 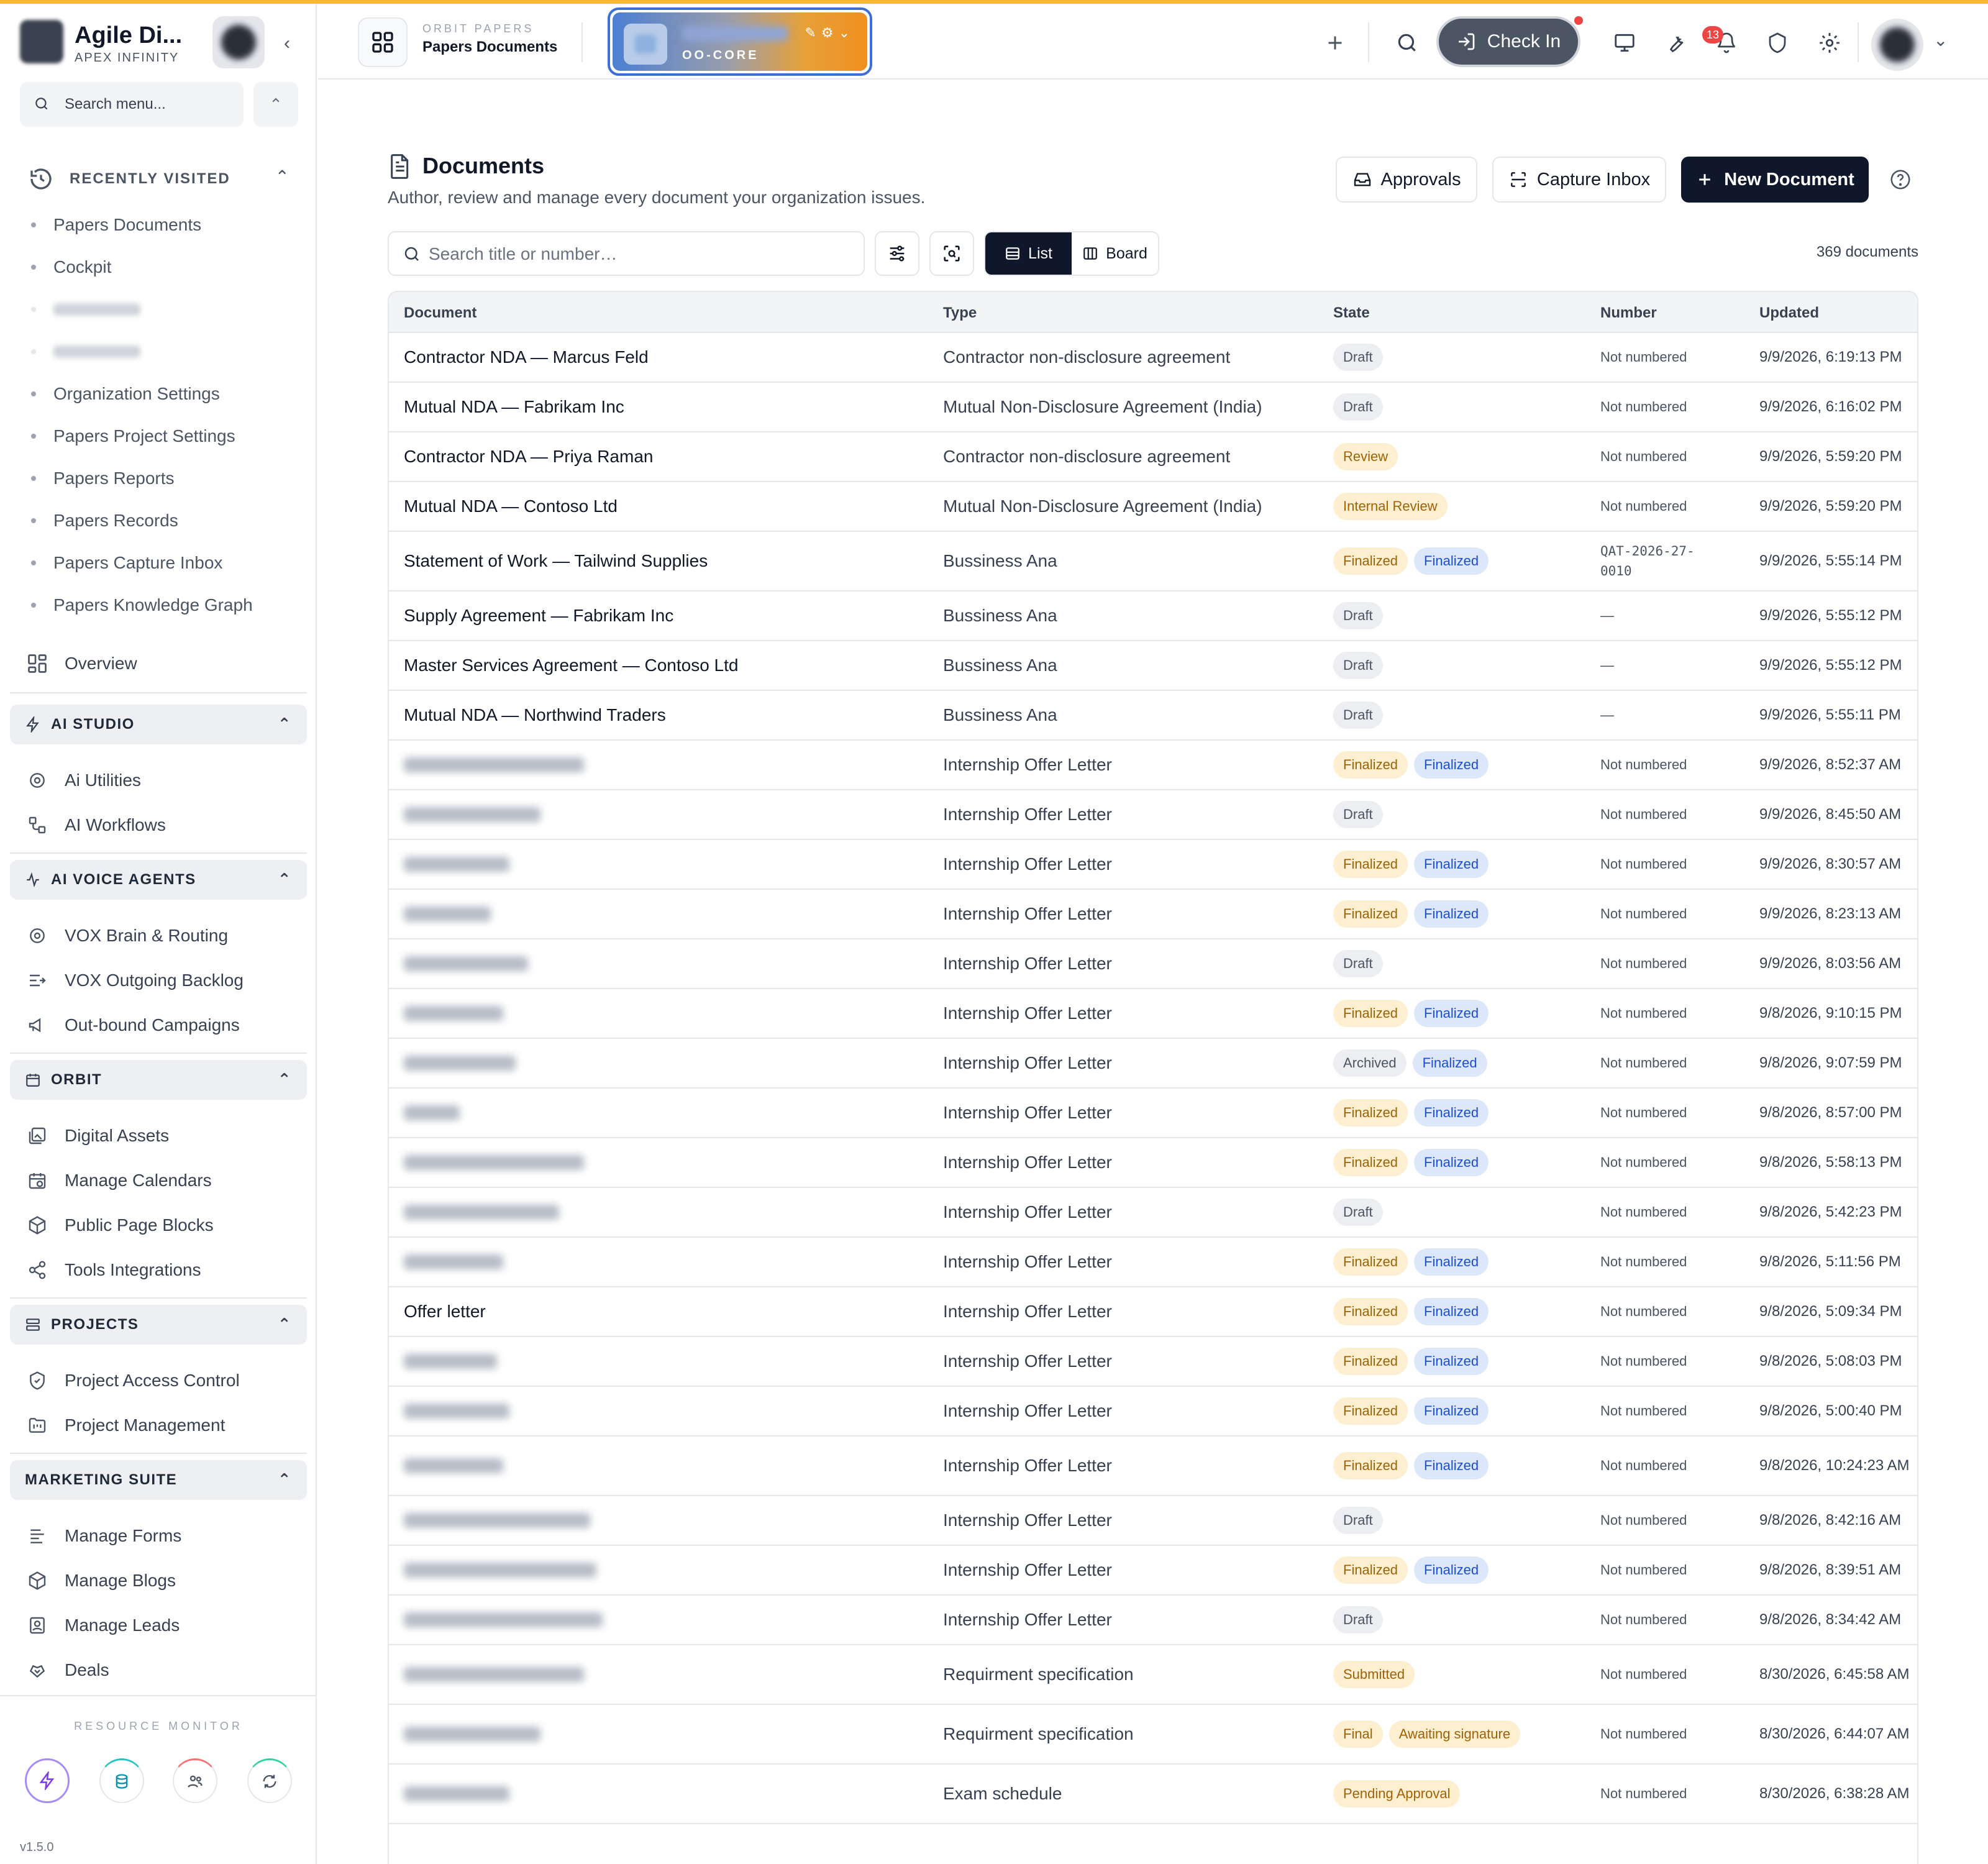 I want to click on sync-monitor-icon, so click(x=269, y=1780).